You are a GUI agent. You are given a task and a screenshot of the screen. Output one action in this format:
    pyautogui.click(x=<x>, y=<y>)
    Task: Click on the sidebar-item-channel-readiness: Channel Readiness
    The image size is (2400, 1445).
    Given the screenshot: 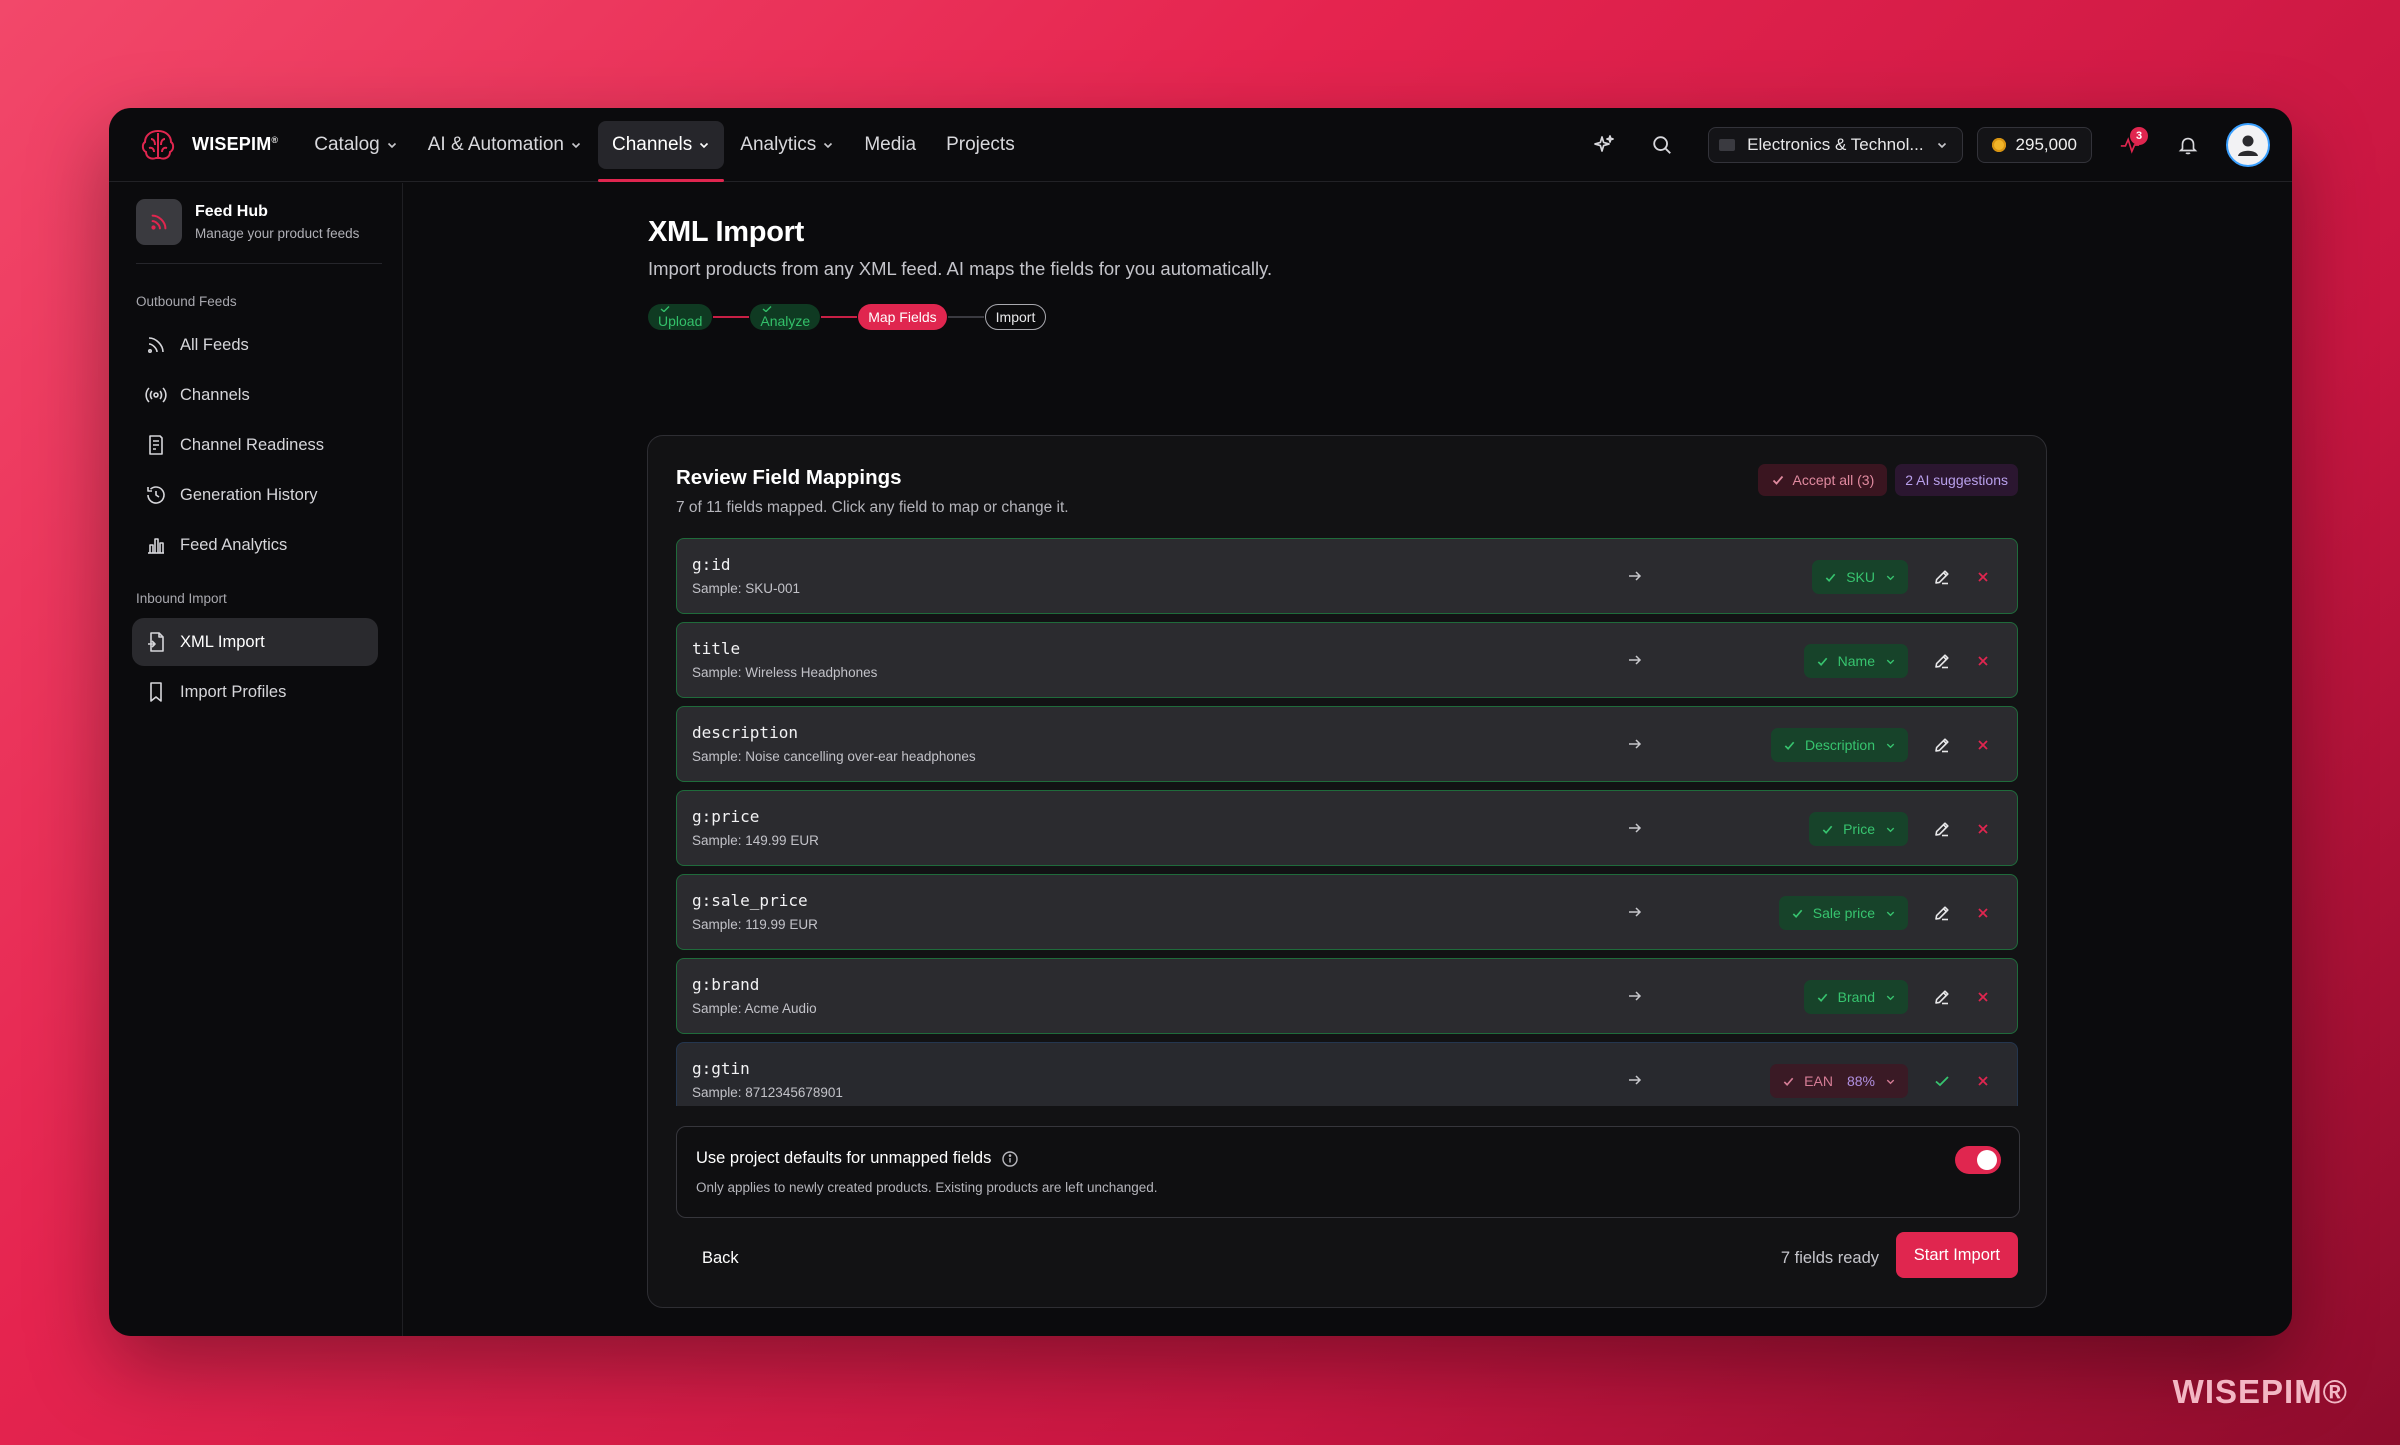 What is the action you would take?
    pyautogui.click(x=255, y=445)
    